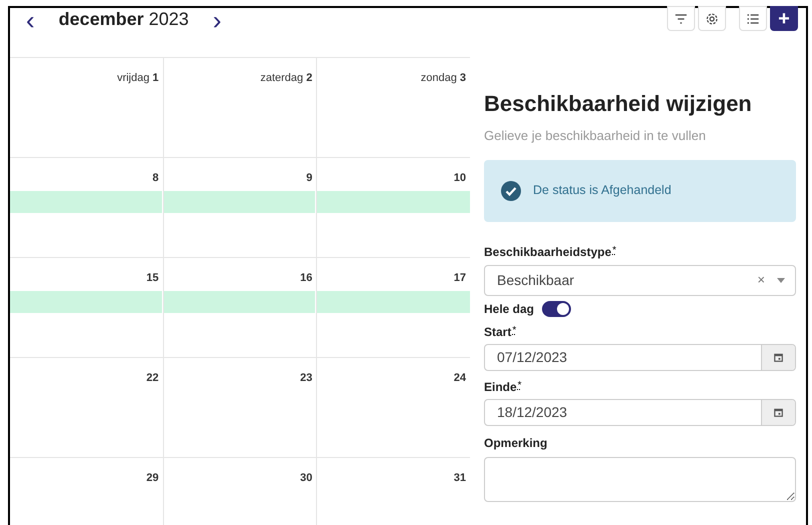  Describe the element at coordinates (310, 178) in the screenshot. I see `day-number: 9` at that location.